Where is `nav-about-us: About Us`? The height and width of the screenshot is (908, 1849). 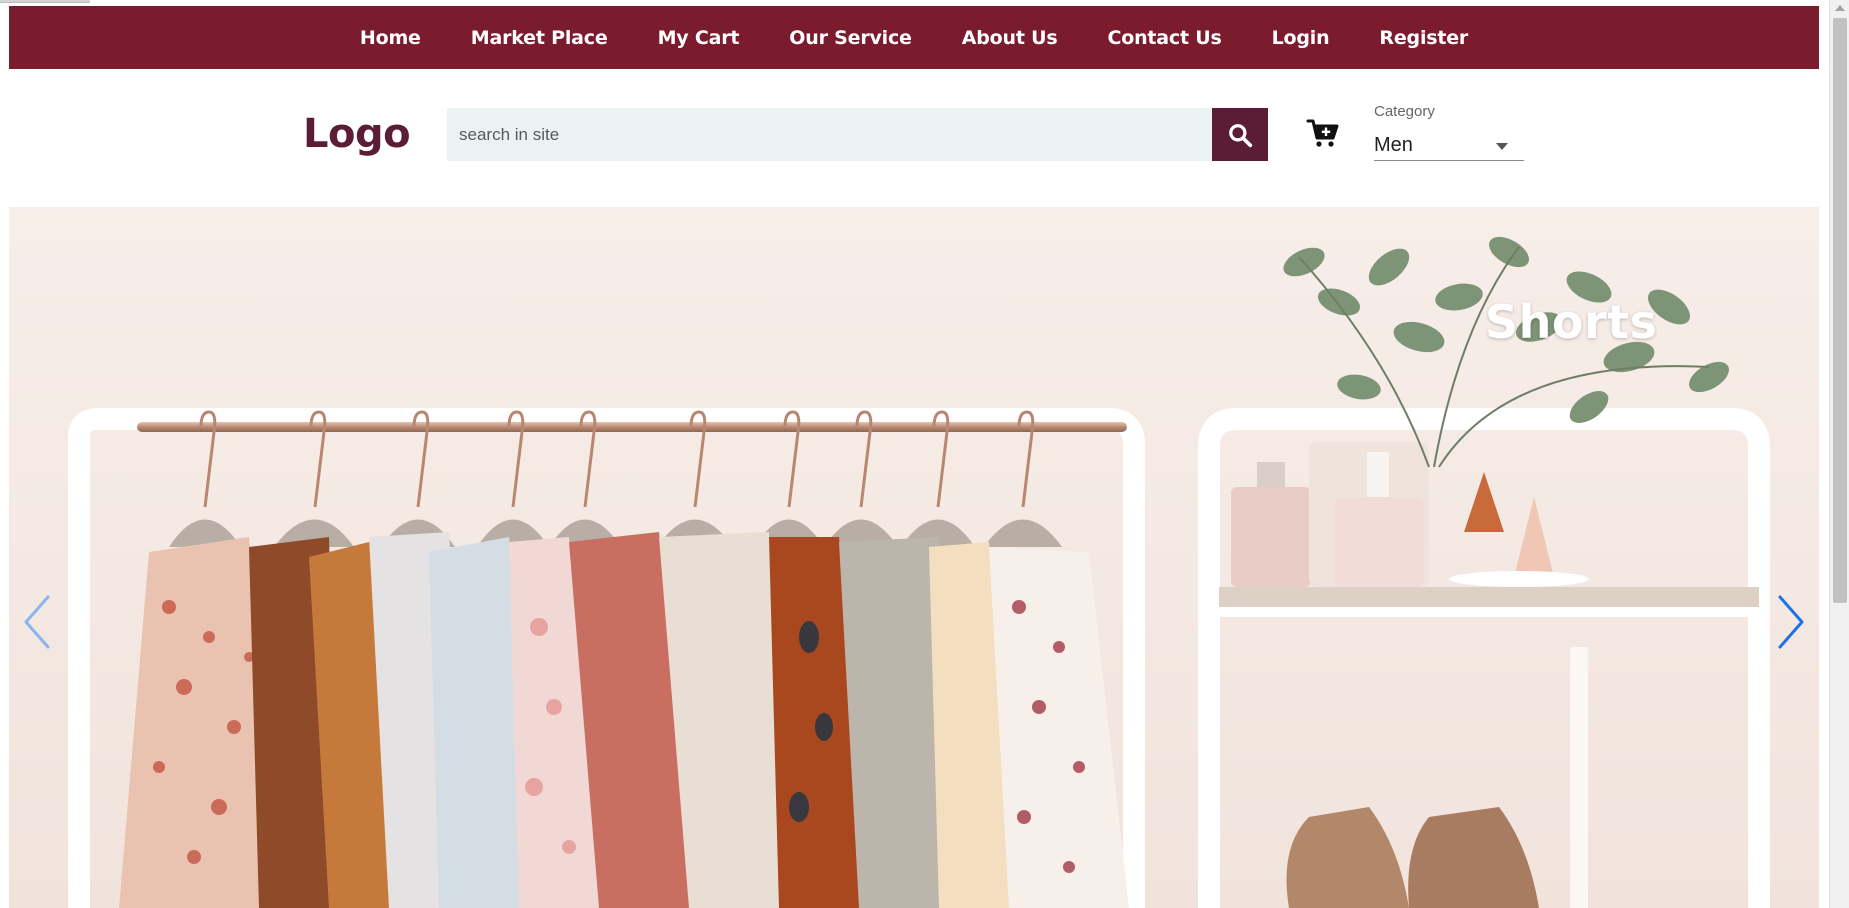
nav-about-us: About Us is located at coordinates (1010, 38).